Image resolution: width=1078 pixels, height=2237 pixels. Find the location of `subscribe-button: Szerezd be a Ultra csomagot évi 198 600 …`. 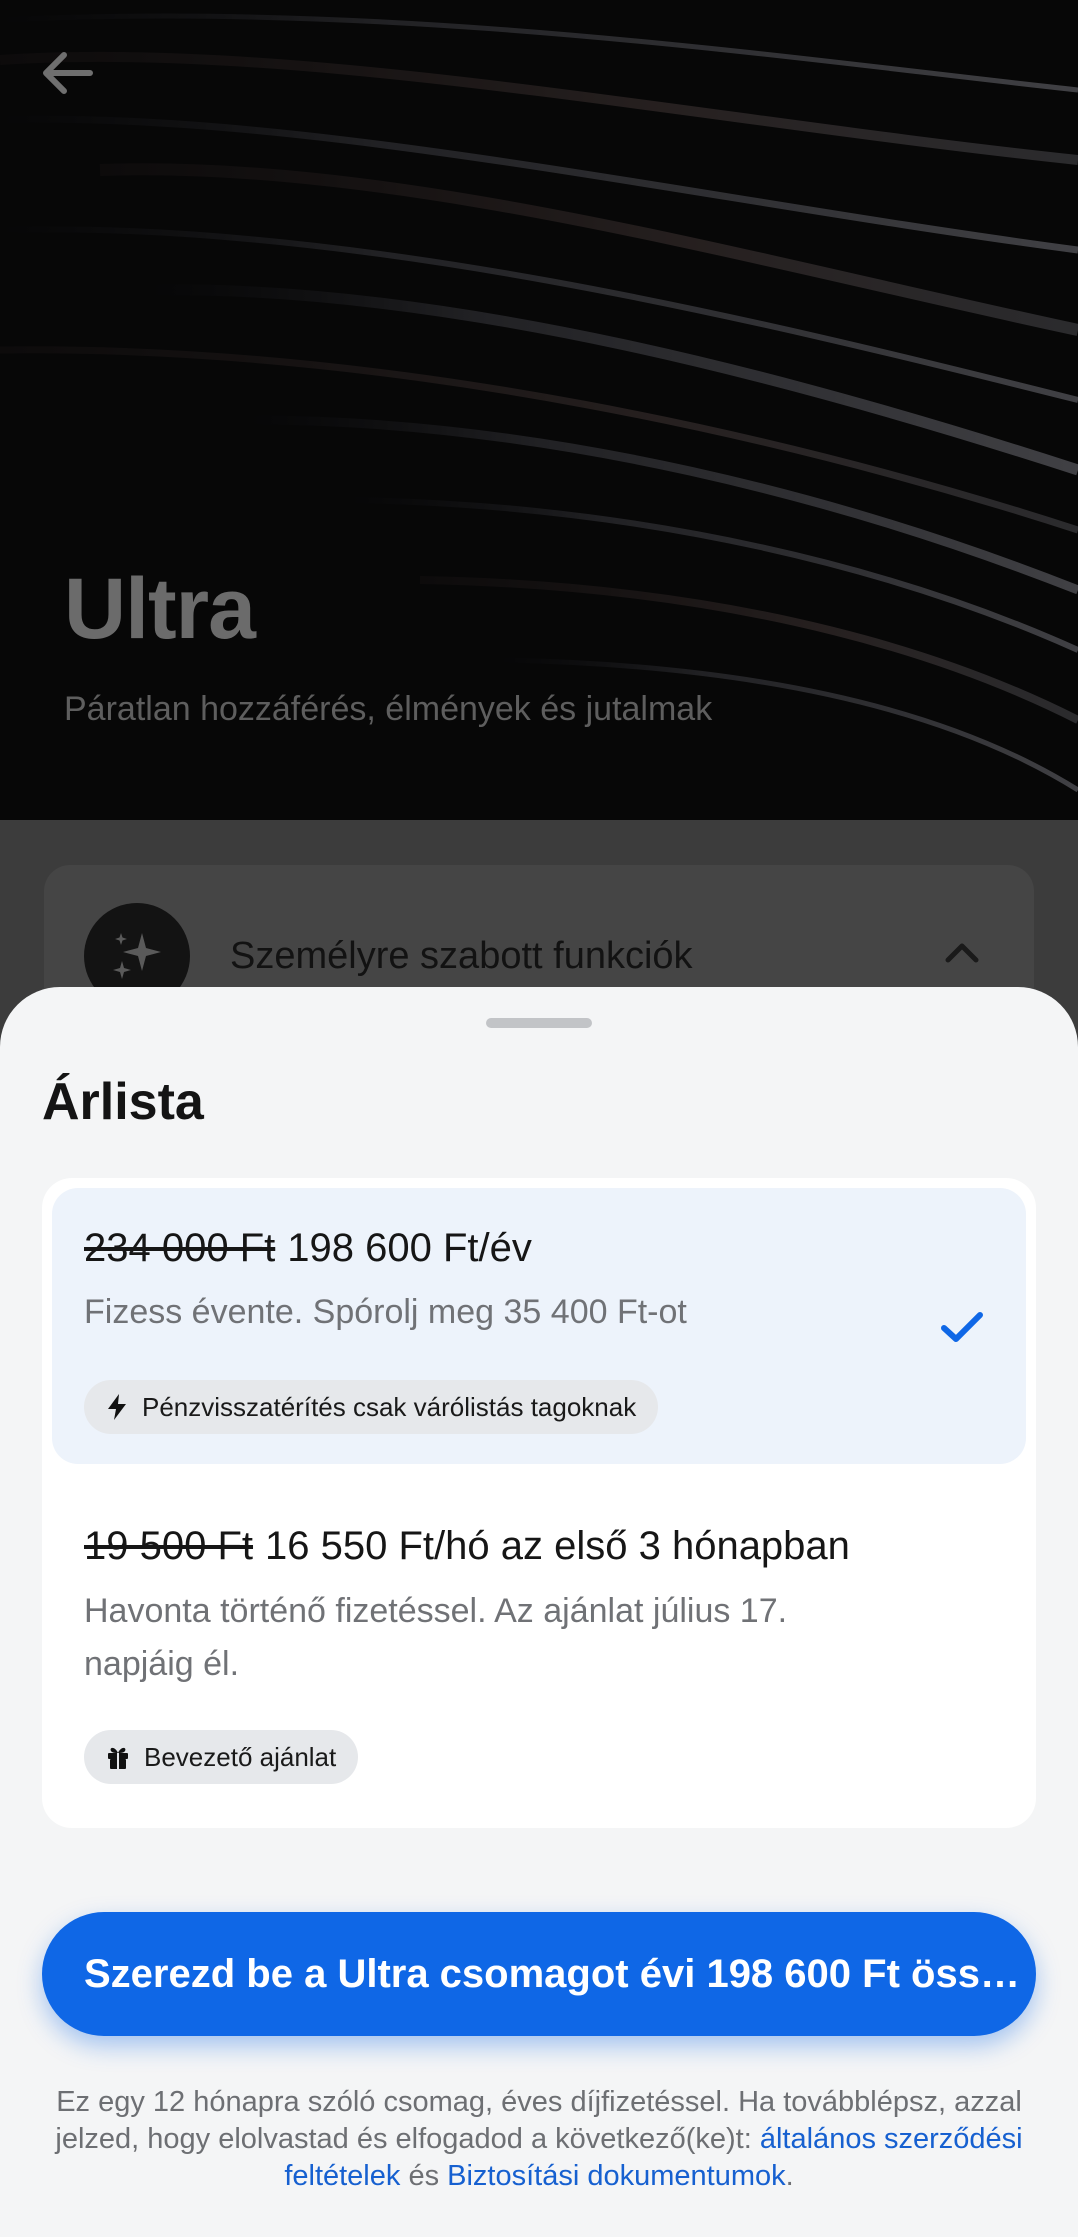

subscribe-button: Szerezd be a Ultra csomagot évi 198 600 … is located at coordinates (539, 1974).